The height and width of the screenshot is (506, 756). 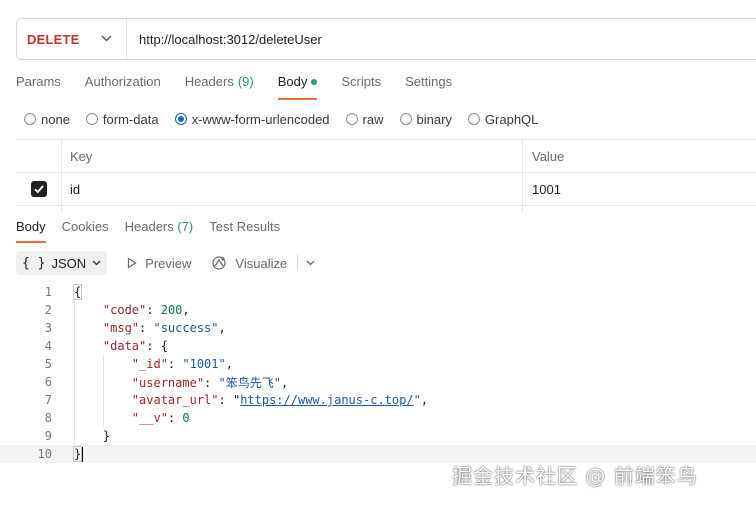 I want to click on radio-label: none, so click(x=55, y=119).